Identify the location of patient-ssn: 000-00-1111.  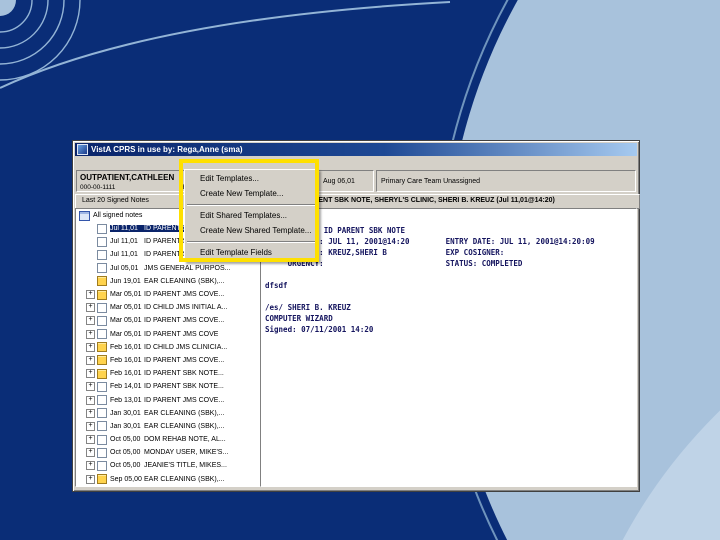
(98, 187).